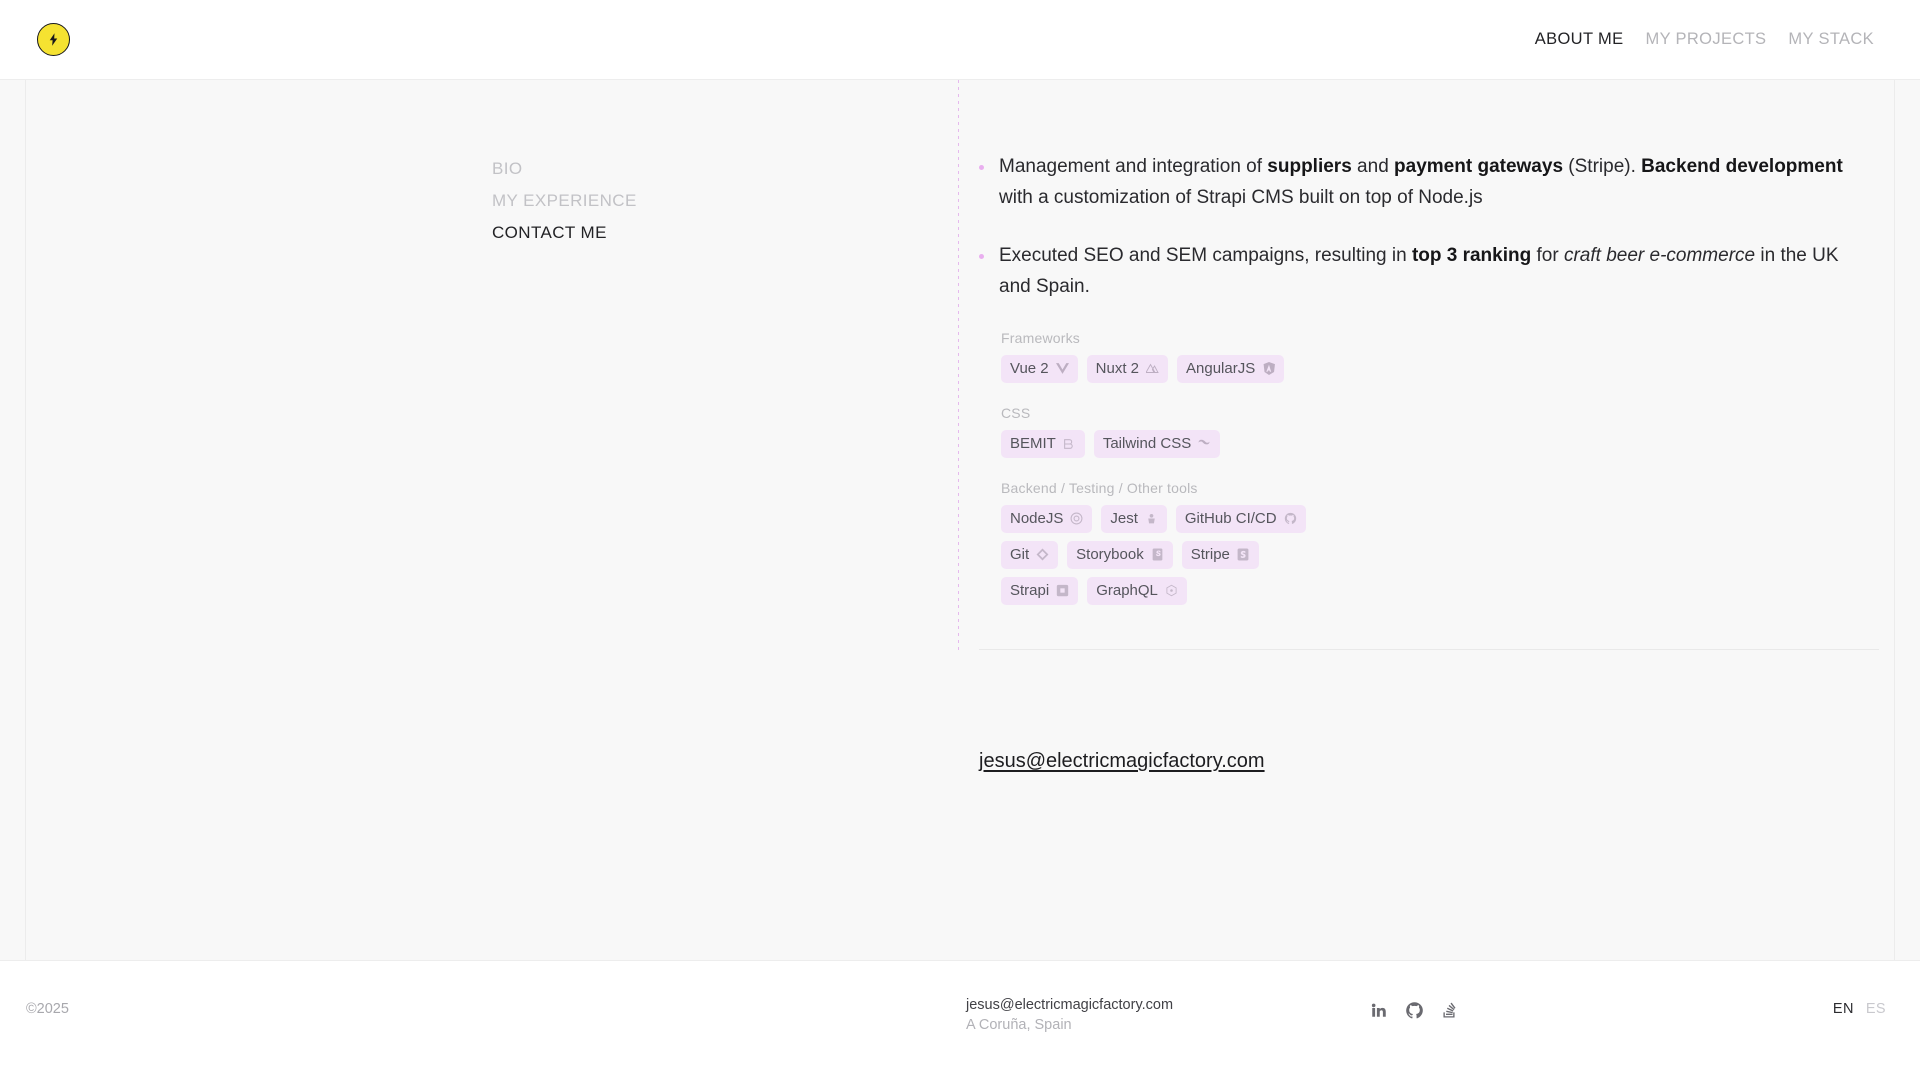  I want to click on left-rail, so click(13, 520).